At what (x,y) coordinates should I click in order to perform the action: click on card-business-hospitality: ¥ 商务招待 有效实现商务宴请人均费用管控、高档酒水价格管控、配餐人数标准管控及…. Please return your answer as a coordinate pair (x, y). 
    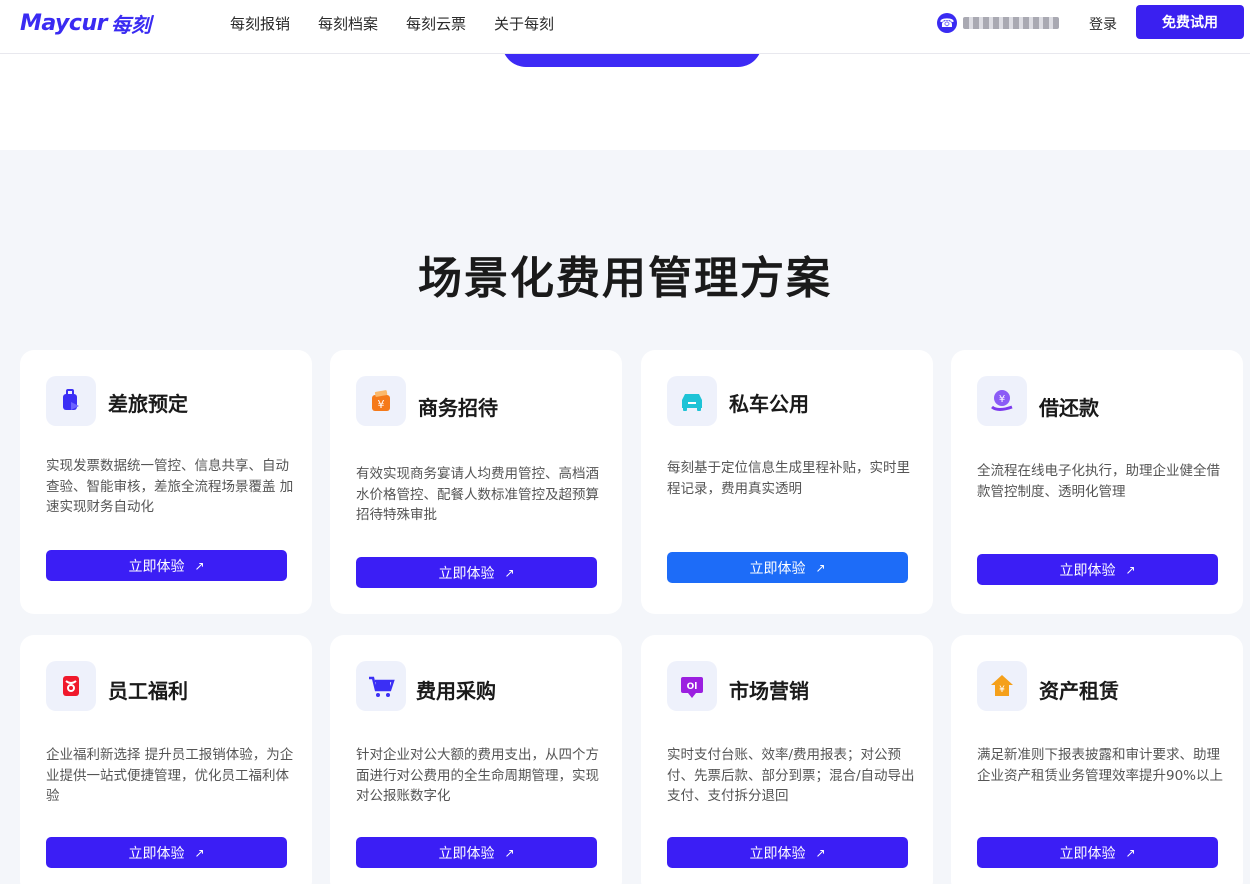
    Looking at the image, I should click on (476, 482).